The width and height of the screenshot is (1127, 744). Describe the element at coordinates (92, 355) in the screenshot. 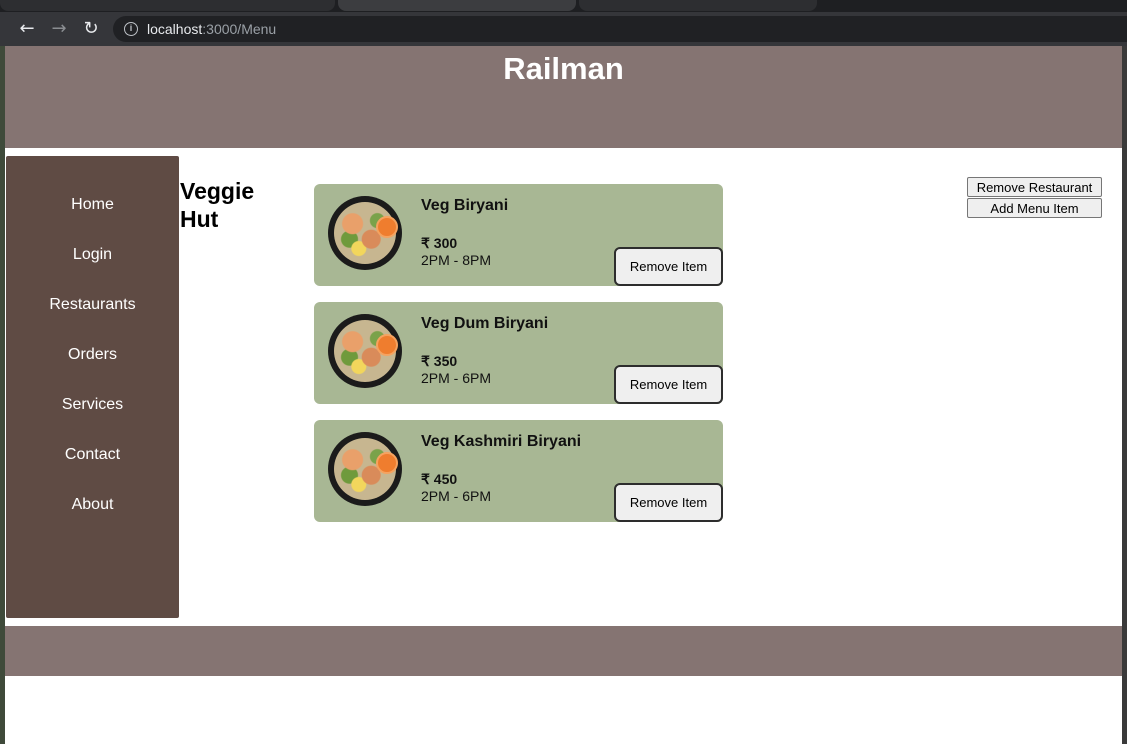

I see `sidebar-item-orders: Orders` at that location.